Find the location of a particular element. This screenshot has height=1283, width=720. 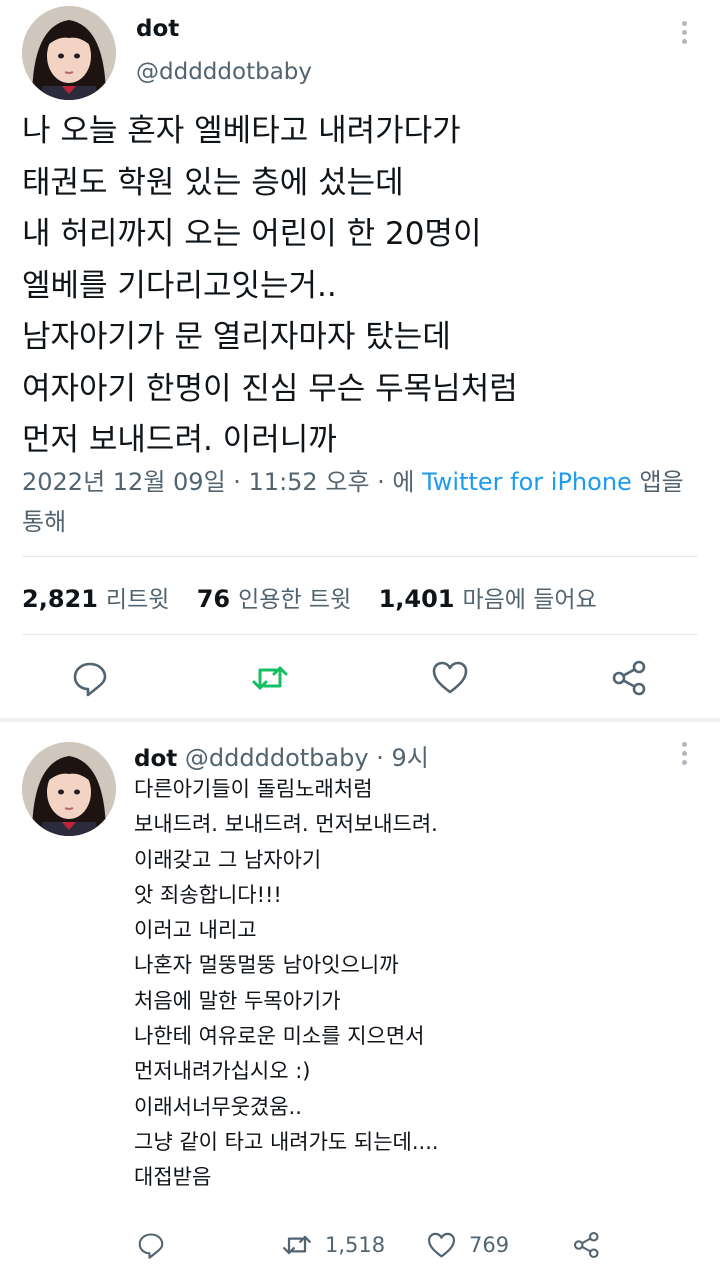

reply-text-line: 먼저내려가십시오 :) is located at coordinates (222, 1071).